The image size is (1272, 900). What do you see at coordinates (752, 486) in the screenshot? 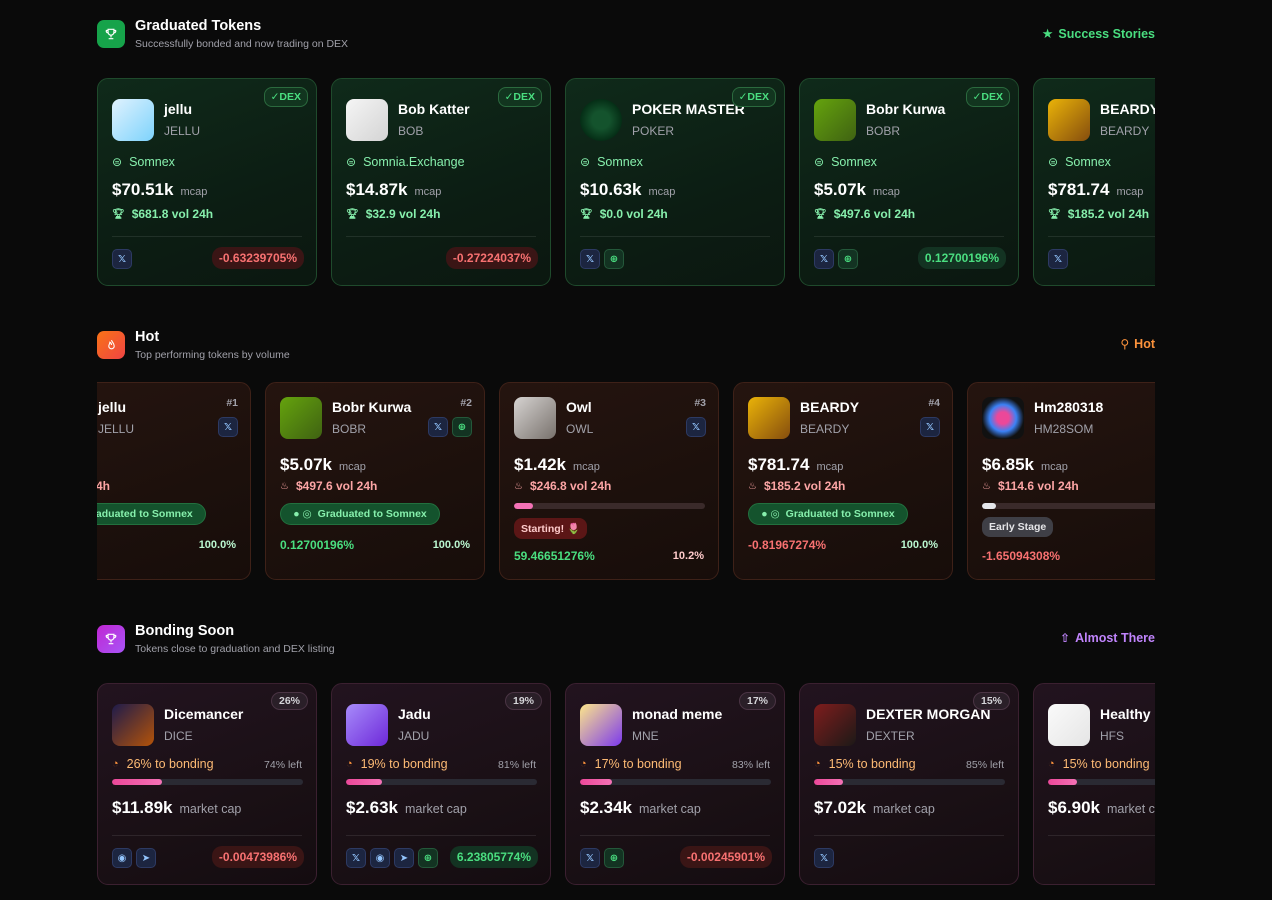
I see `flame-icon: ♨` at bounding box center [752, 486].